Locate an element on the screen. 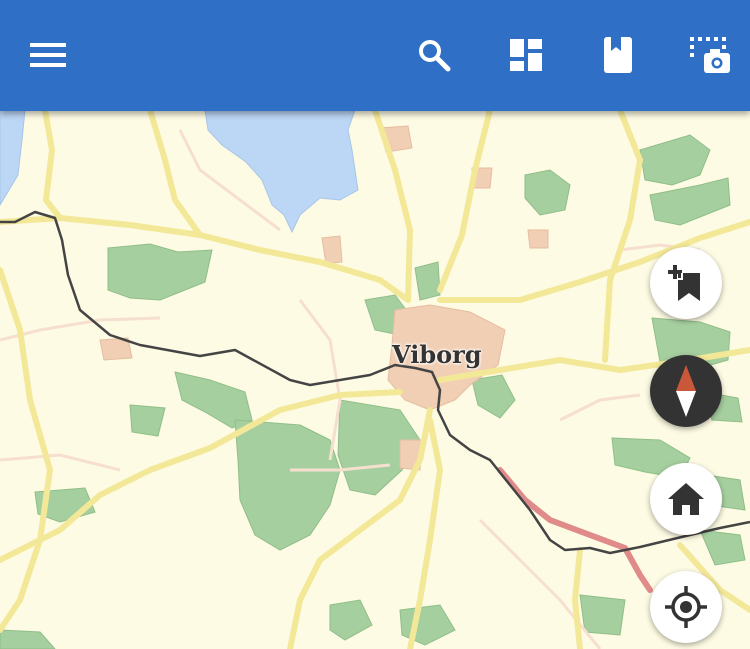 The width and height of the screenshot is (750, 649). home-icon is located at coordinates (686, 499).